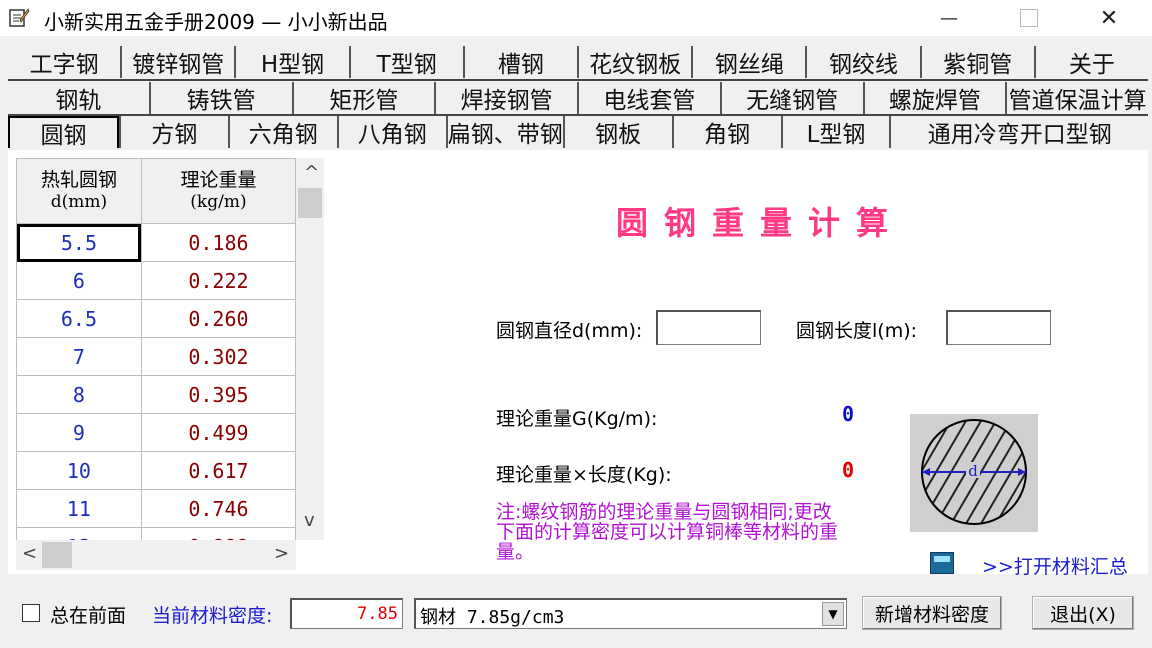  I want to click on tab-galvanized-pipe: 镀锌钢管, so click(177, 62).